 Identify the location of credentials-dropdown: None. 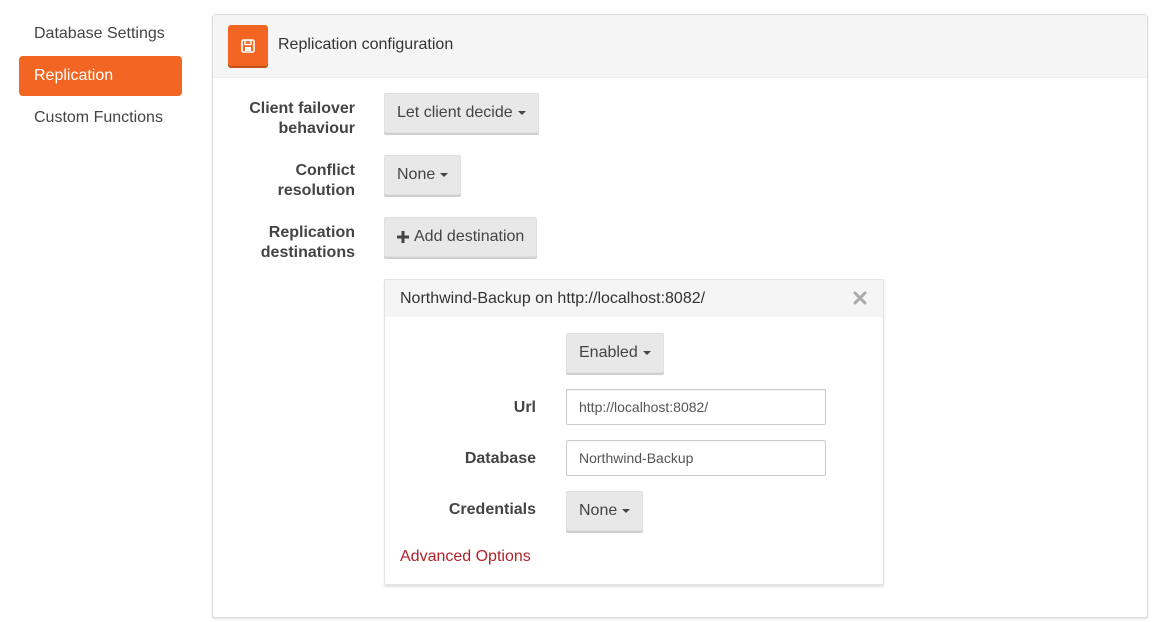
(605, 511).